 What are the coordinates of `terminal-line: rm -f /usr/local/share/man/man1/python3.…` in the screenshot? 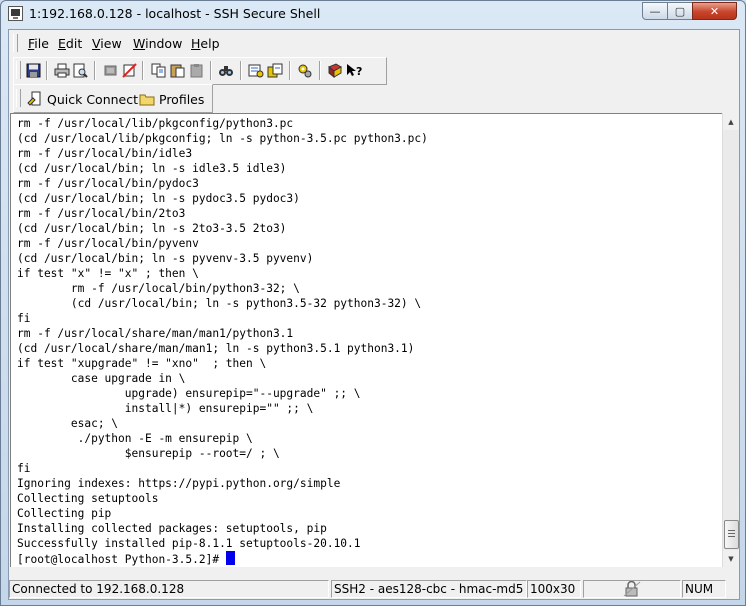 It's located at (155, 333).